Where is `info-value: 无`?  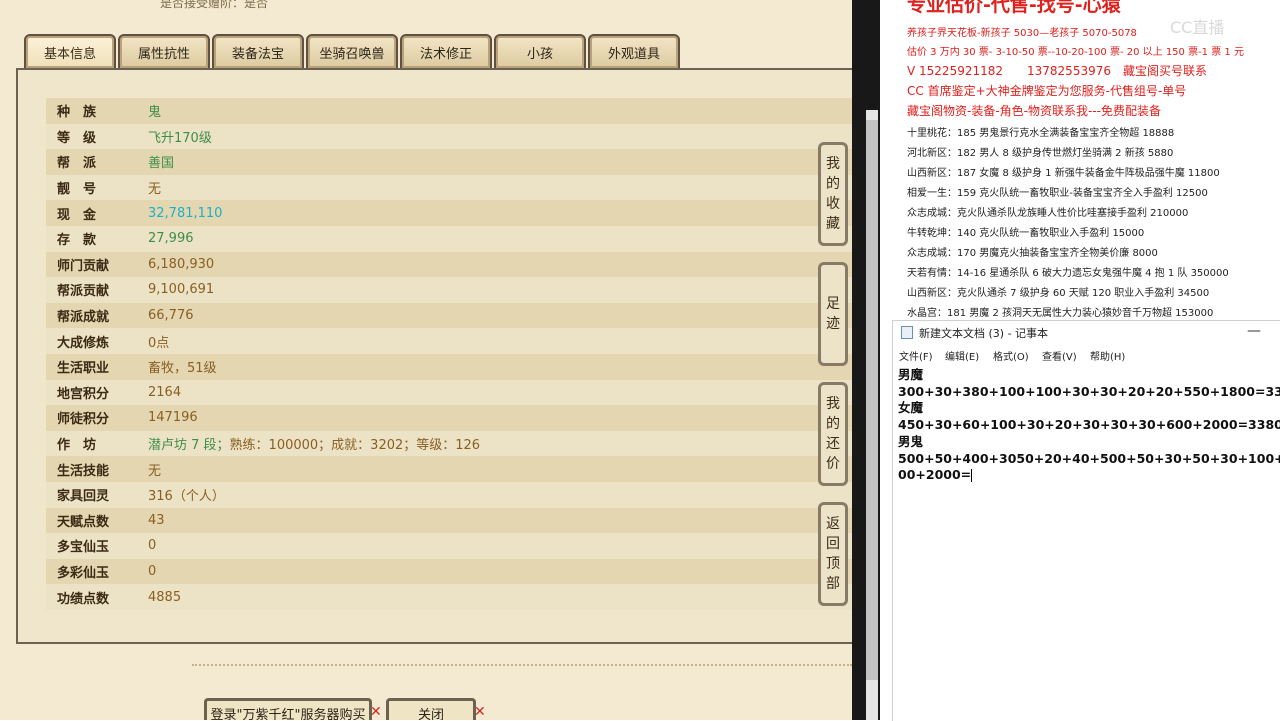
info-value: 无 is located at coordinates (155, 471).